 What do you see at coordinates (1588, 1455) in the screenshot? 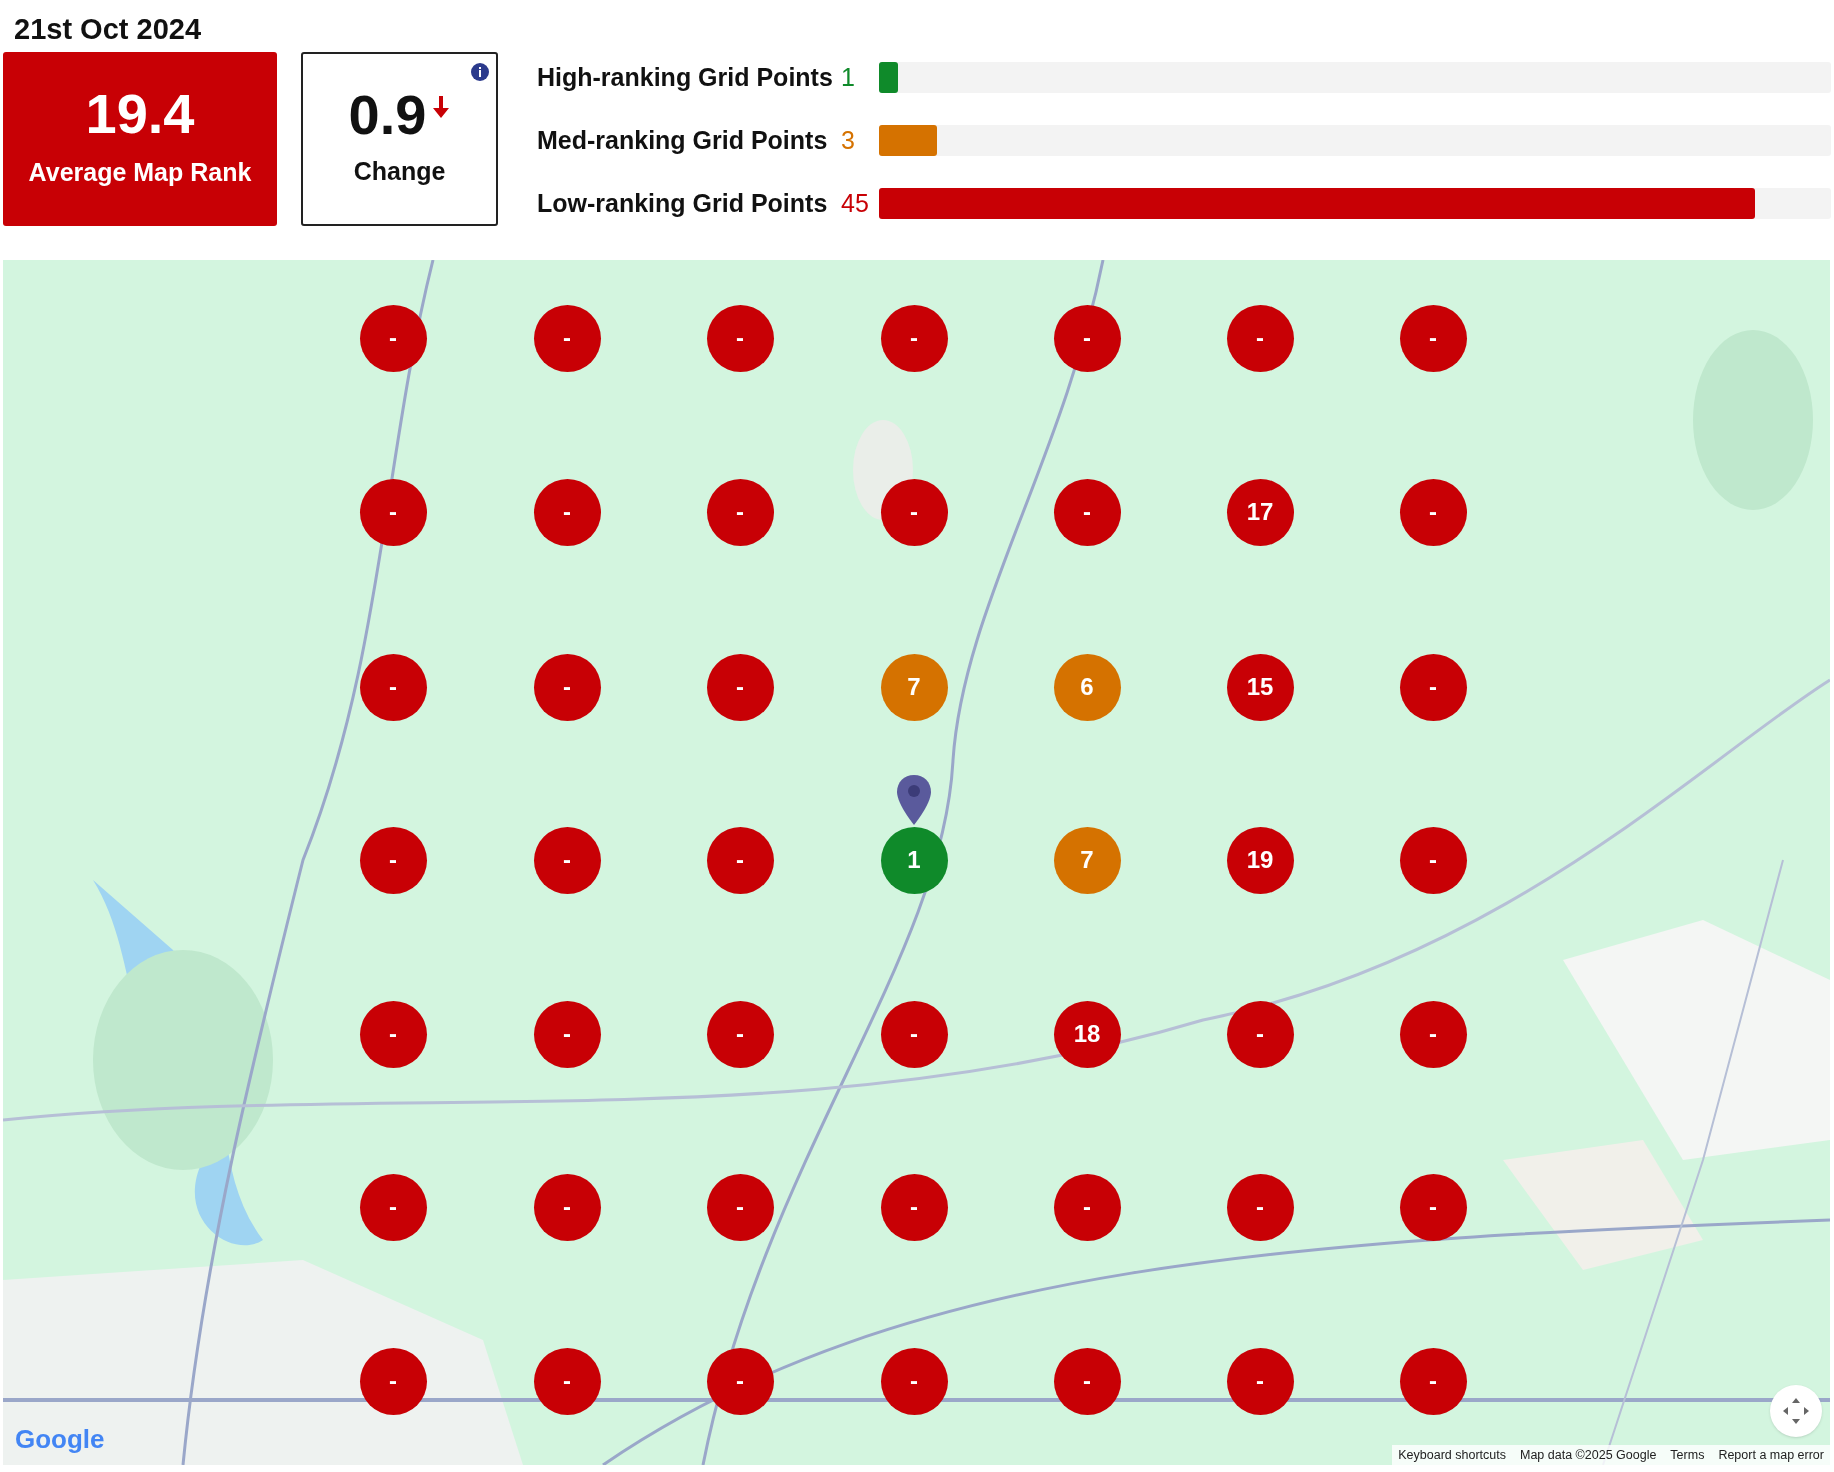
I see `map-attribution-link: Map data ©2025 Google` at bounding box center [1588, 1455].